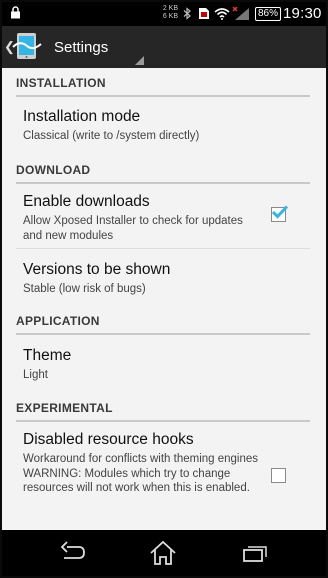  What do you see at coordinates (139, 60) in the screenshot?
I see `spinner-indicator` at bounding box center [139, 60].